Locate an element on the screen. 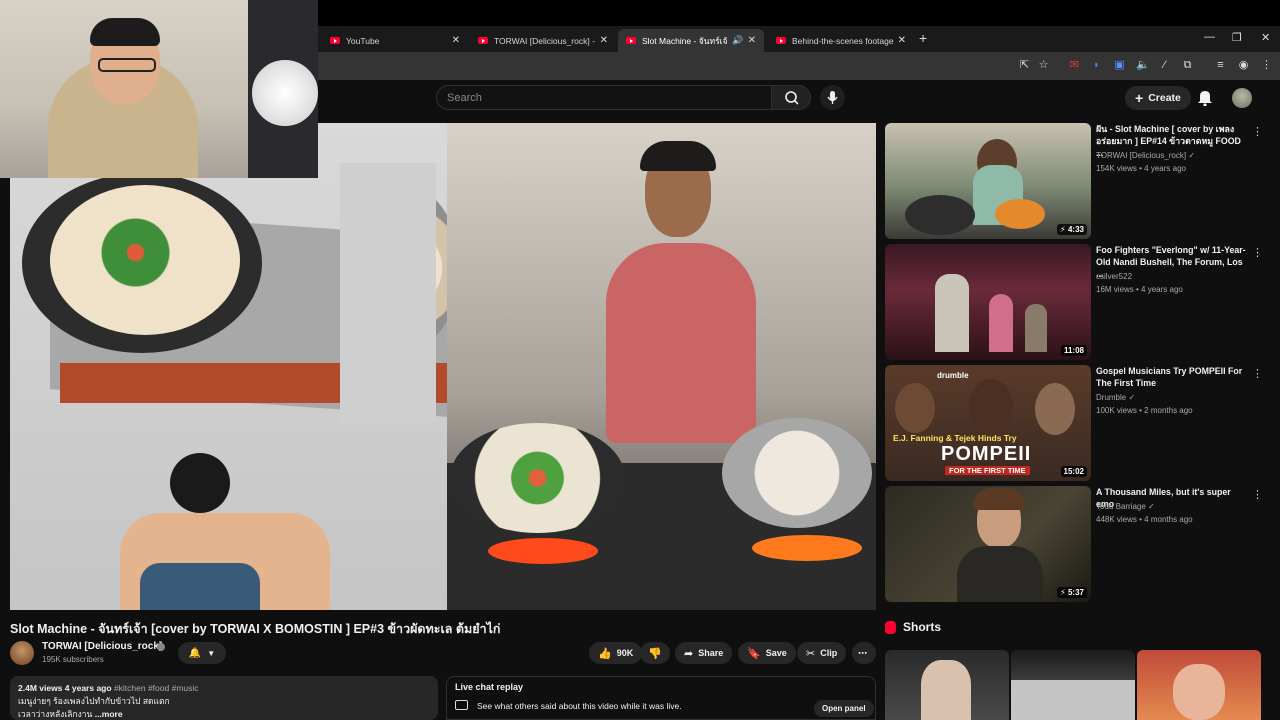 The height and width of the screenshot is (720, 1280). shorts-section-header: Shorts is located at coordinates (913, 627).